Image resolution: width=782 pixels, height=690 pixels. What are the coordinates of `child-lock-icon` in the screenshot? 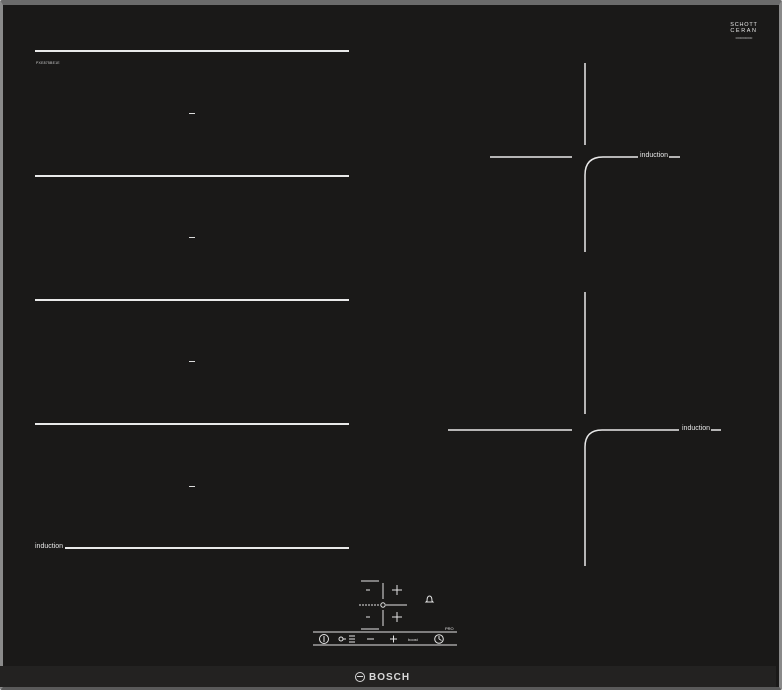 It's located at (341, 639).